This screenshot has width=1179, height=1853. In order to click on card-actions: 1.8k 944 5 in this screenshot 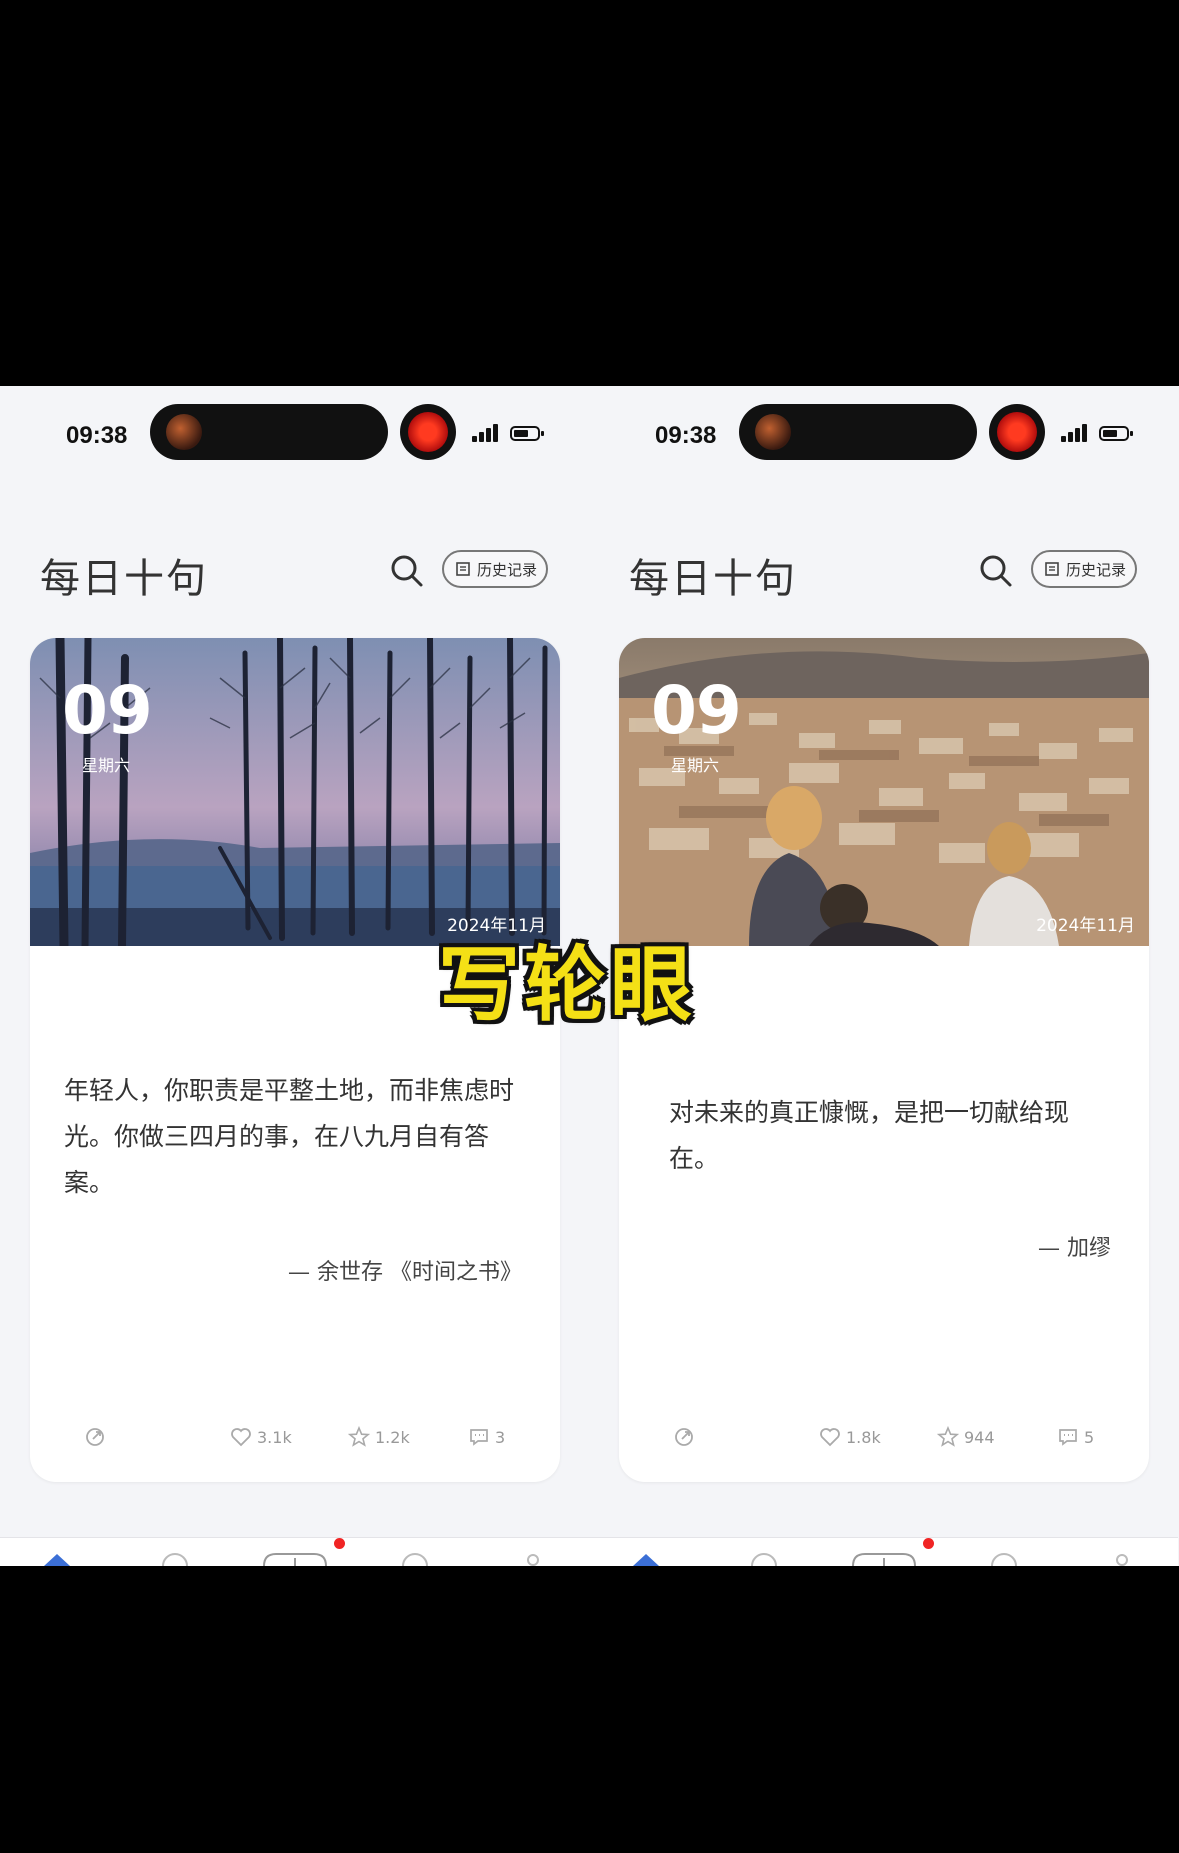, I will do `click(884, 1437)`.